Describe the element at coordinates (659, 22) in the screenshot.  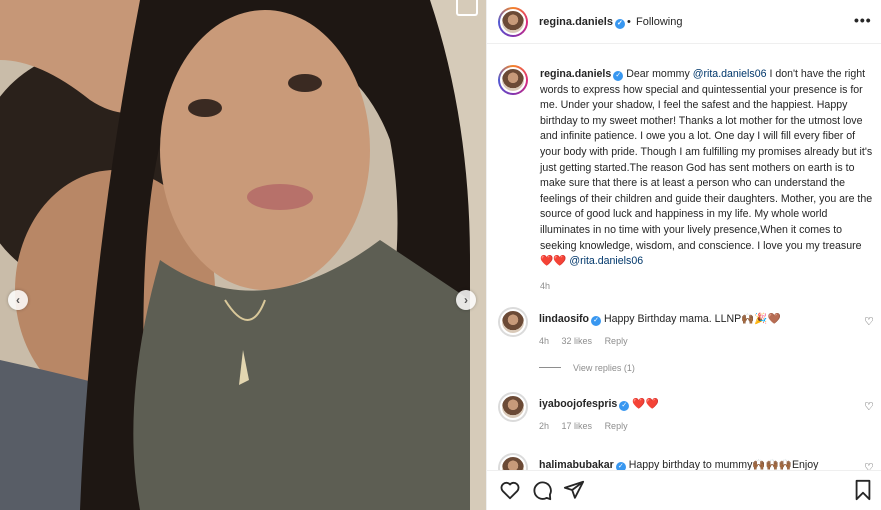
I see `following-button: Following` at that location.